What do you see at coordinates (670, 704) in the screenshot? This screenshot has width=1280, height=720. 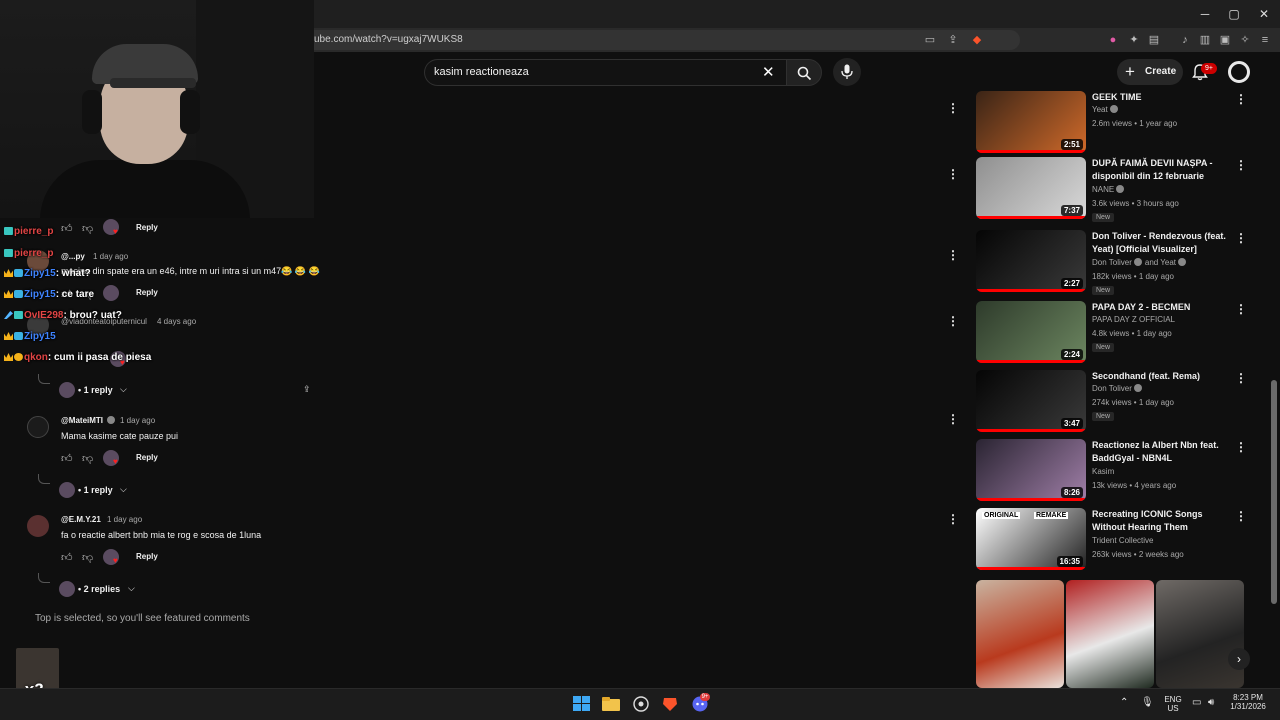 I see `brave-browser-icon` at bounding box center [670, 704].